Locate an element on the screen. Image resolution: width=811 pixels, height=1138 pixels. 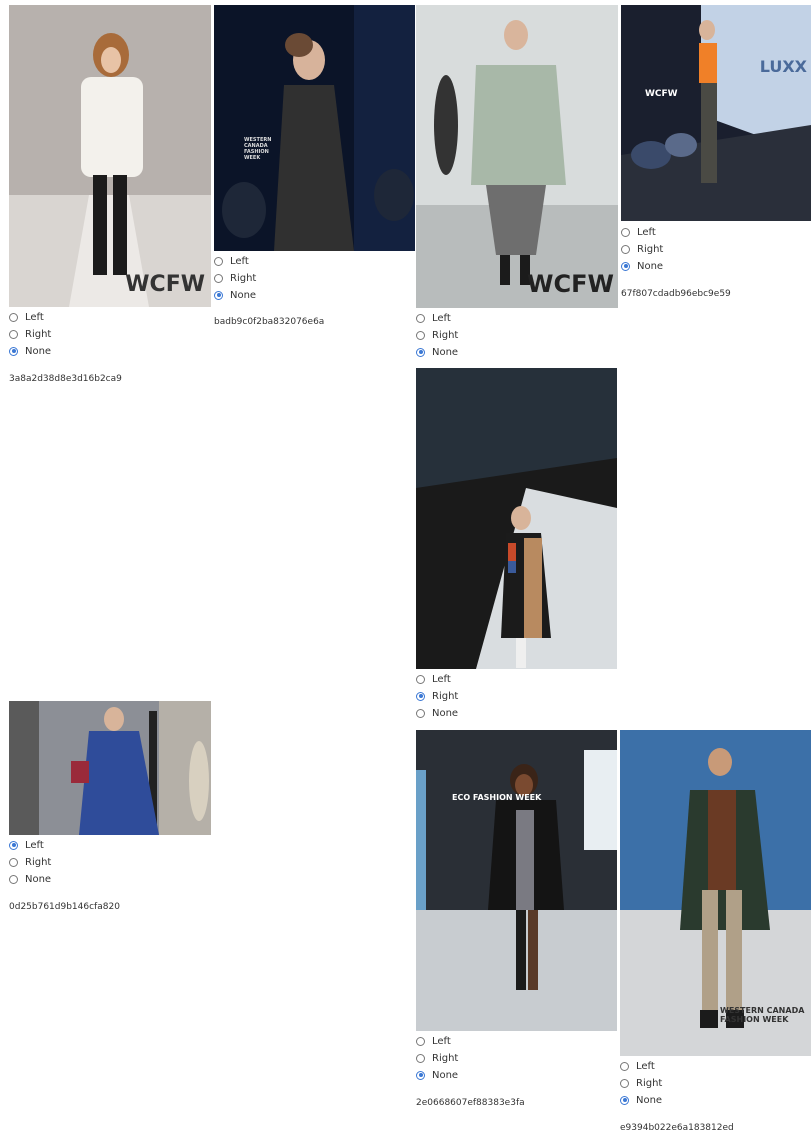
image-id: badb9c0f2ba832076e6a is located at coordinates (269, 322).